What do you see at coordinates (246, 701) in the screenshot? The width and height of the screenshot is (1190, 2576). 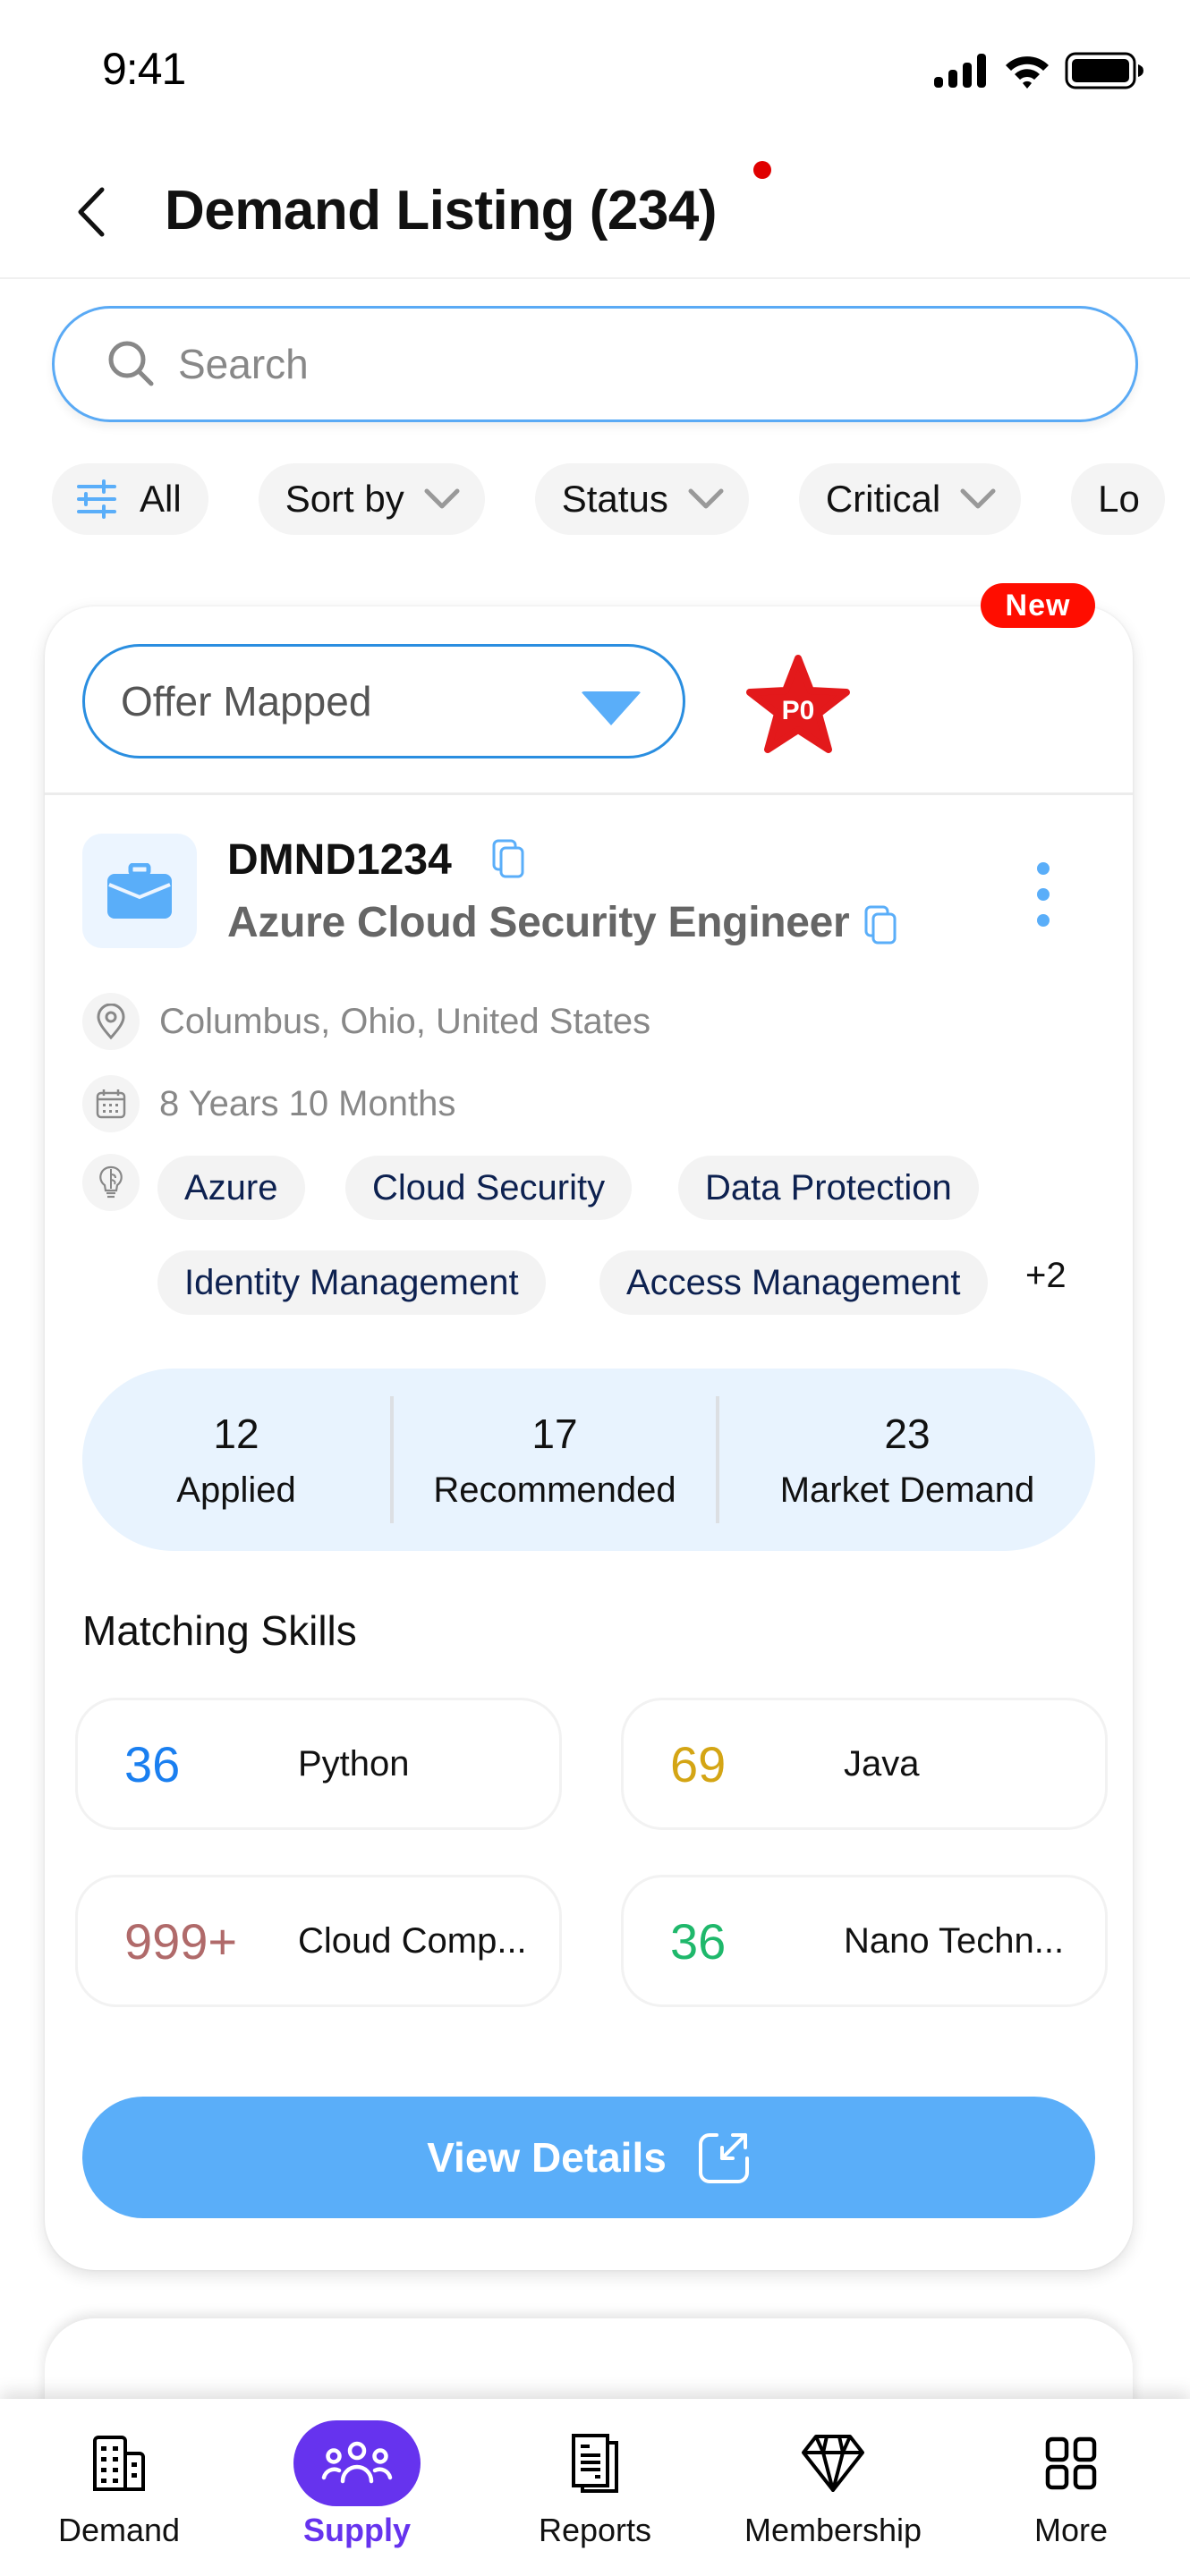 I see `status-dropdown-value: Offer Mapped` at bounding box center [246, 701].